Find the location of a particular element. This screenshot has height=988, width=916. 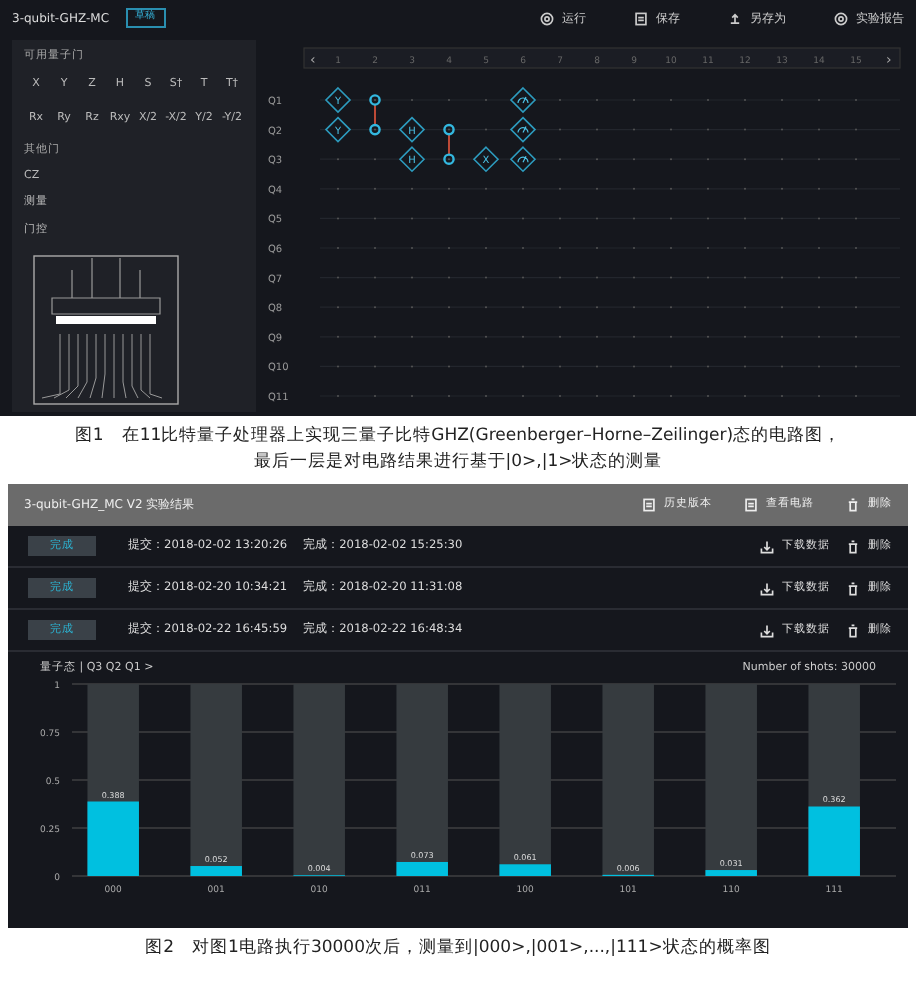

document-icon is located at coordinates (649, 505).